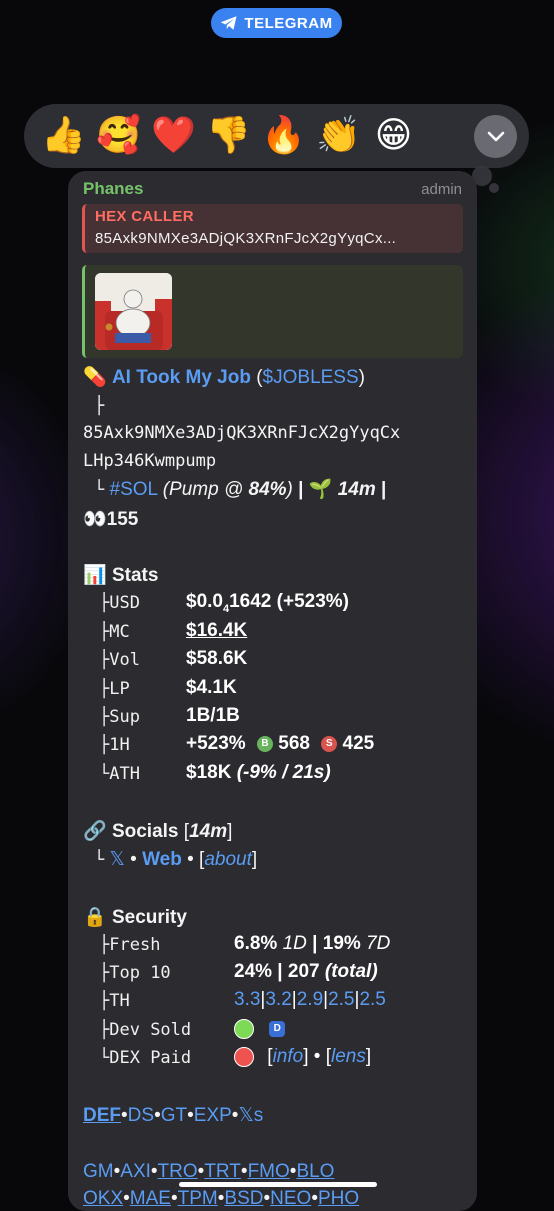 This screenshot has width=554, height=1211. I want to click on stats-1h-value: +523% B 568 S 425, so click(280, 743).